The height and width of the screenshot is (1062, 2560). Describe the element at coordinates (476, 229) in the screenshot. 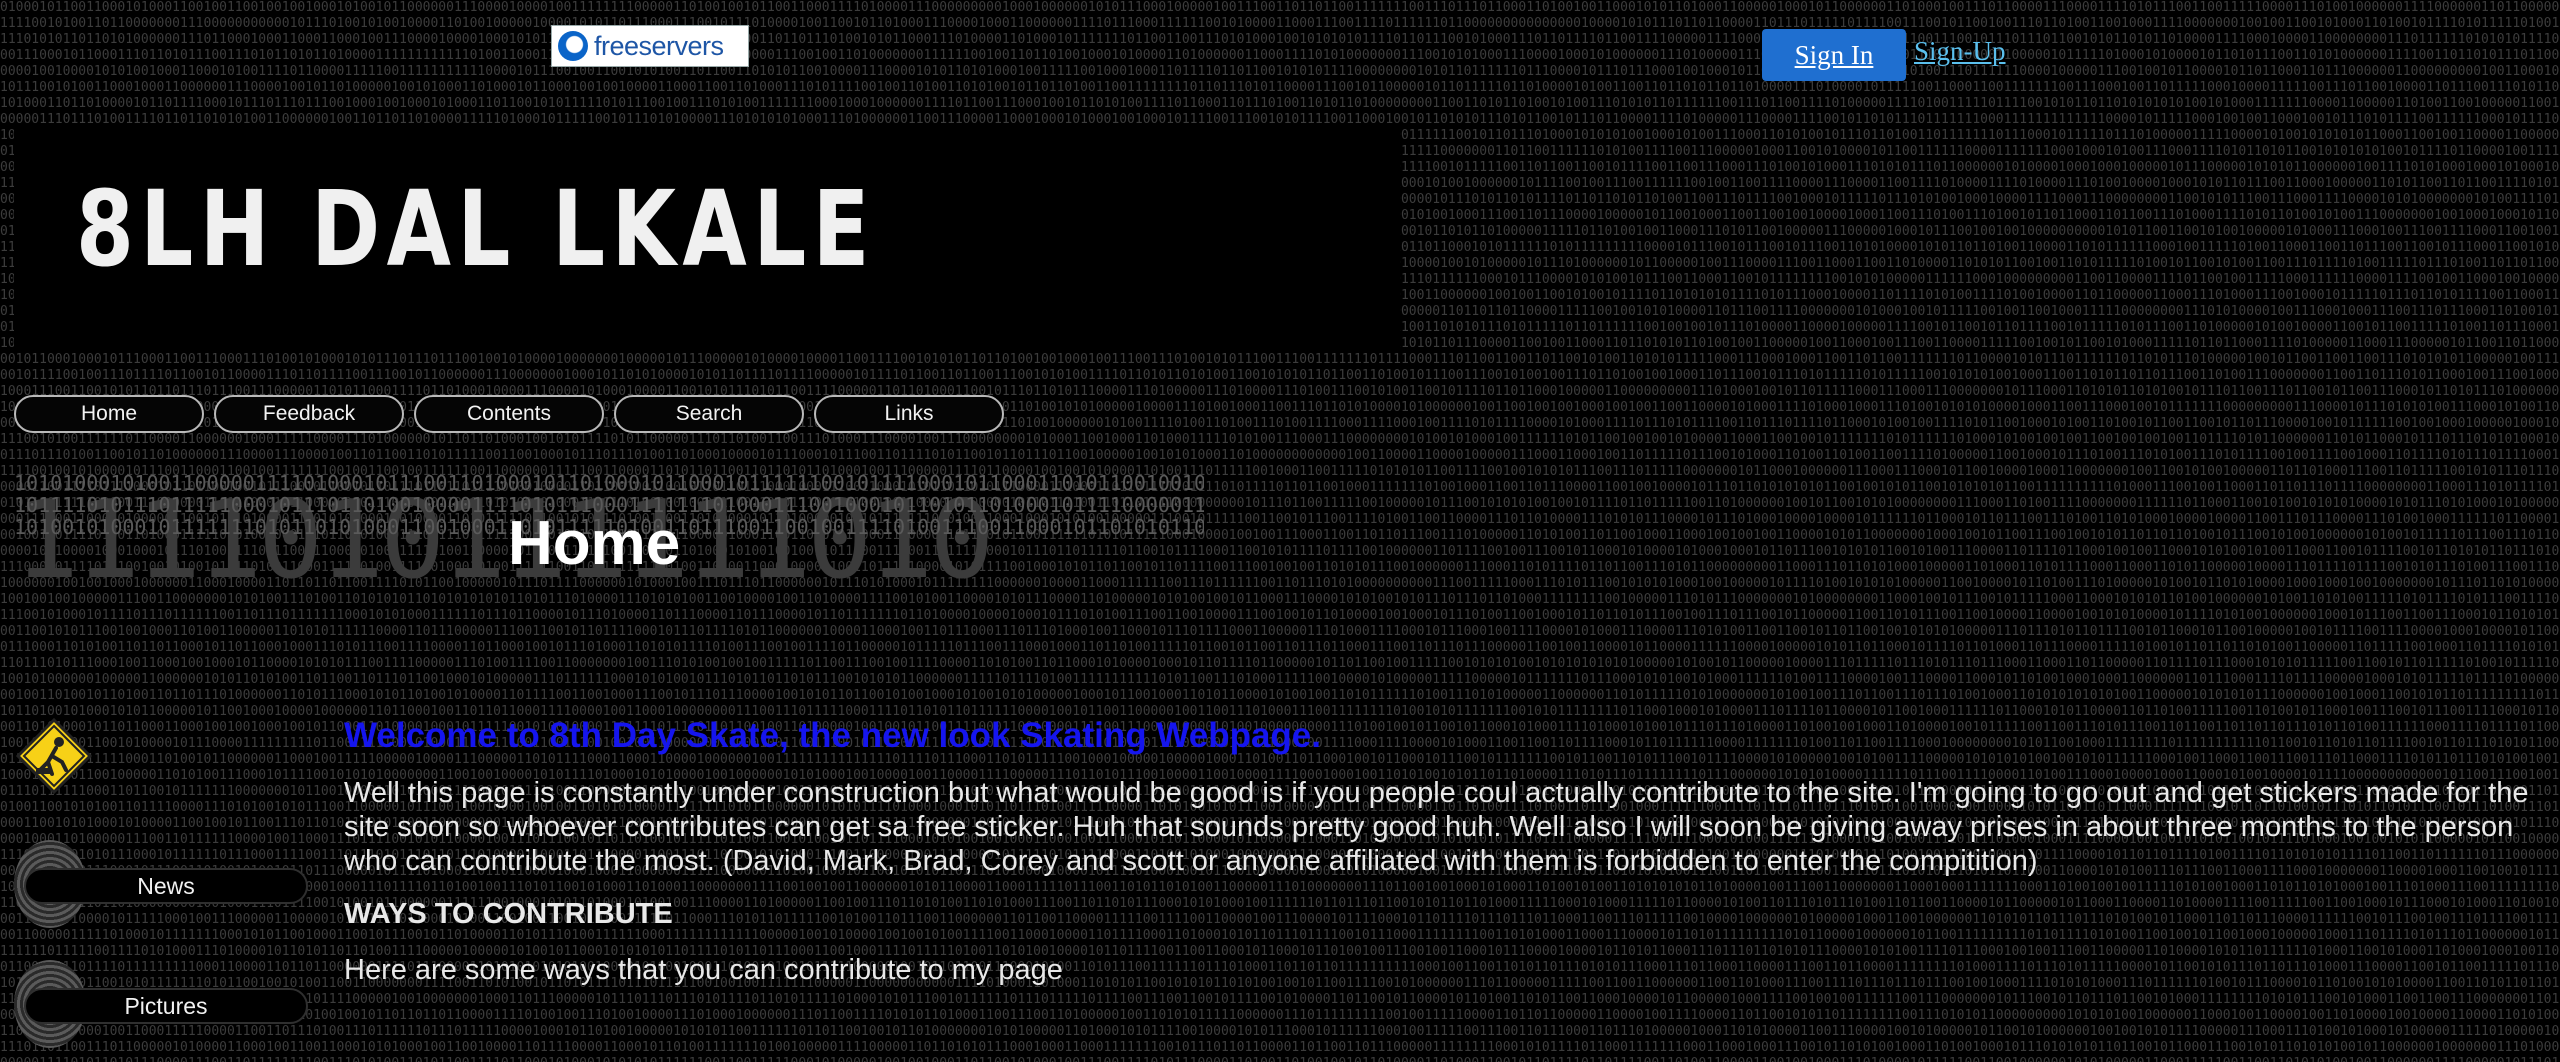

I see `banner-title: 8LH DAL LKALE` at that location.